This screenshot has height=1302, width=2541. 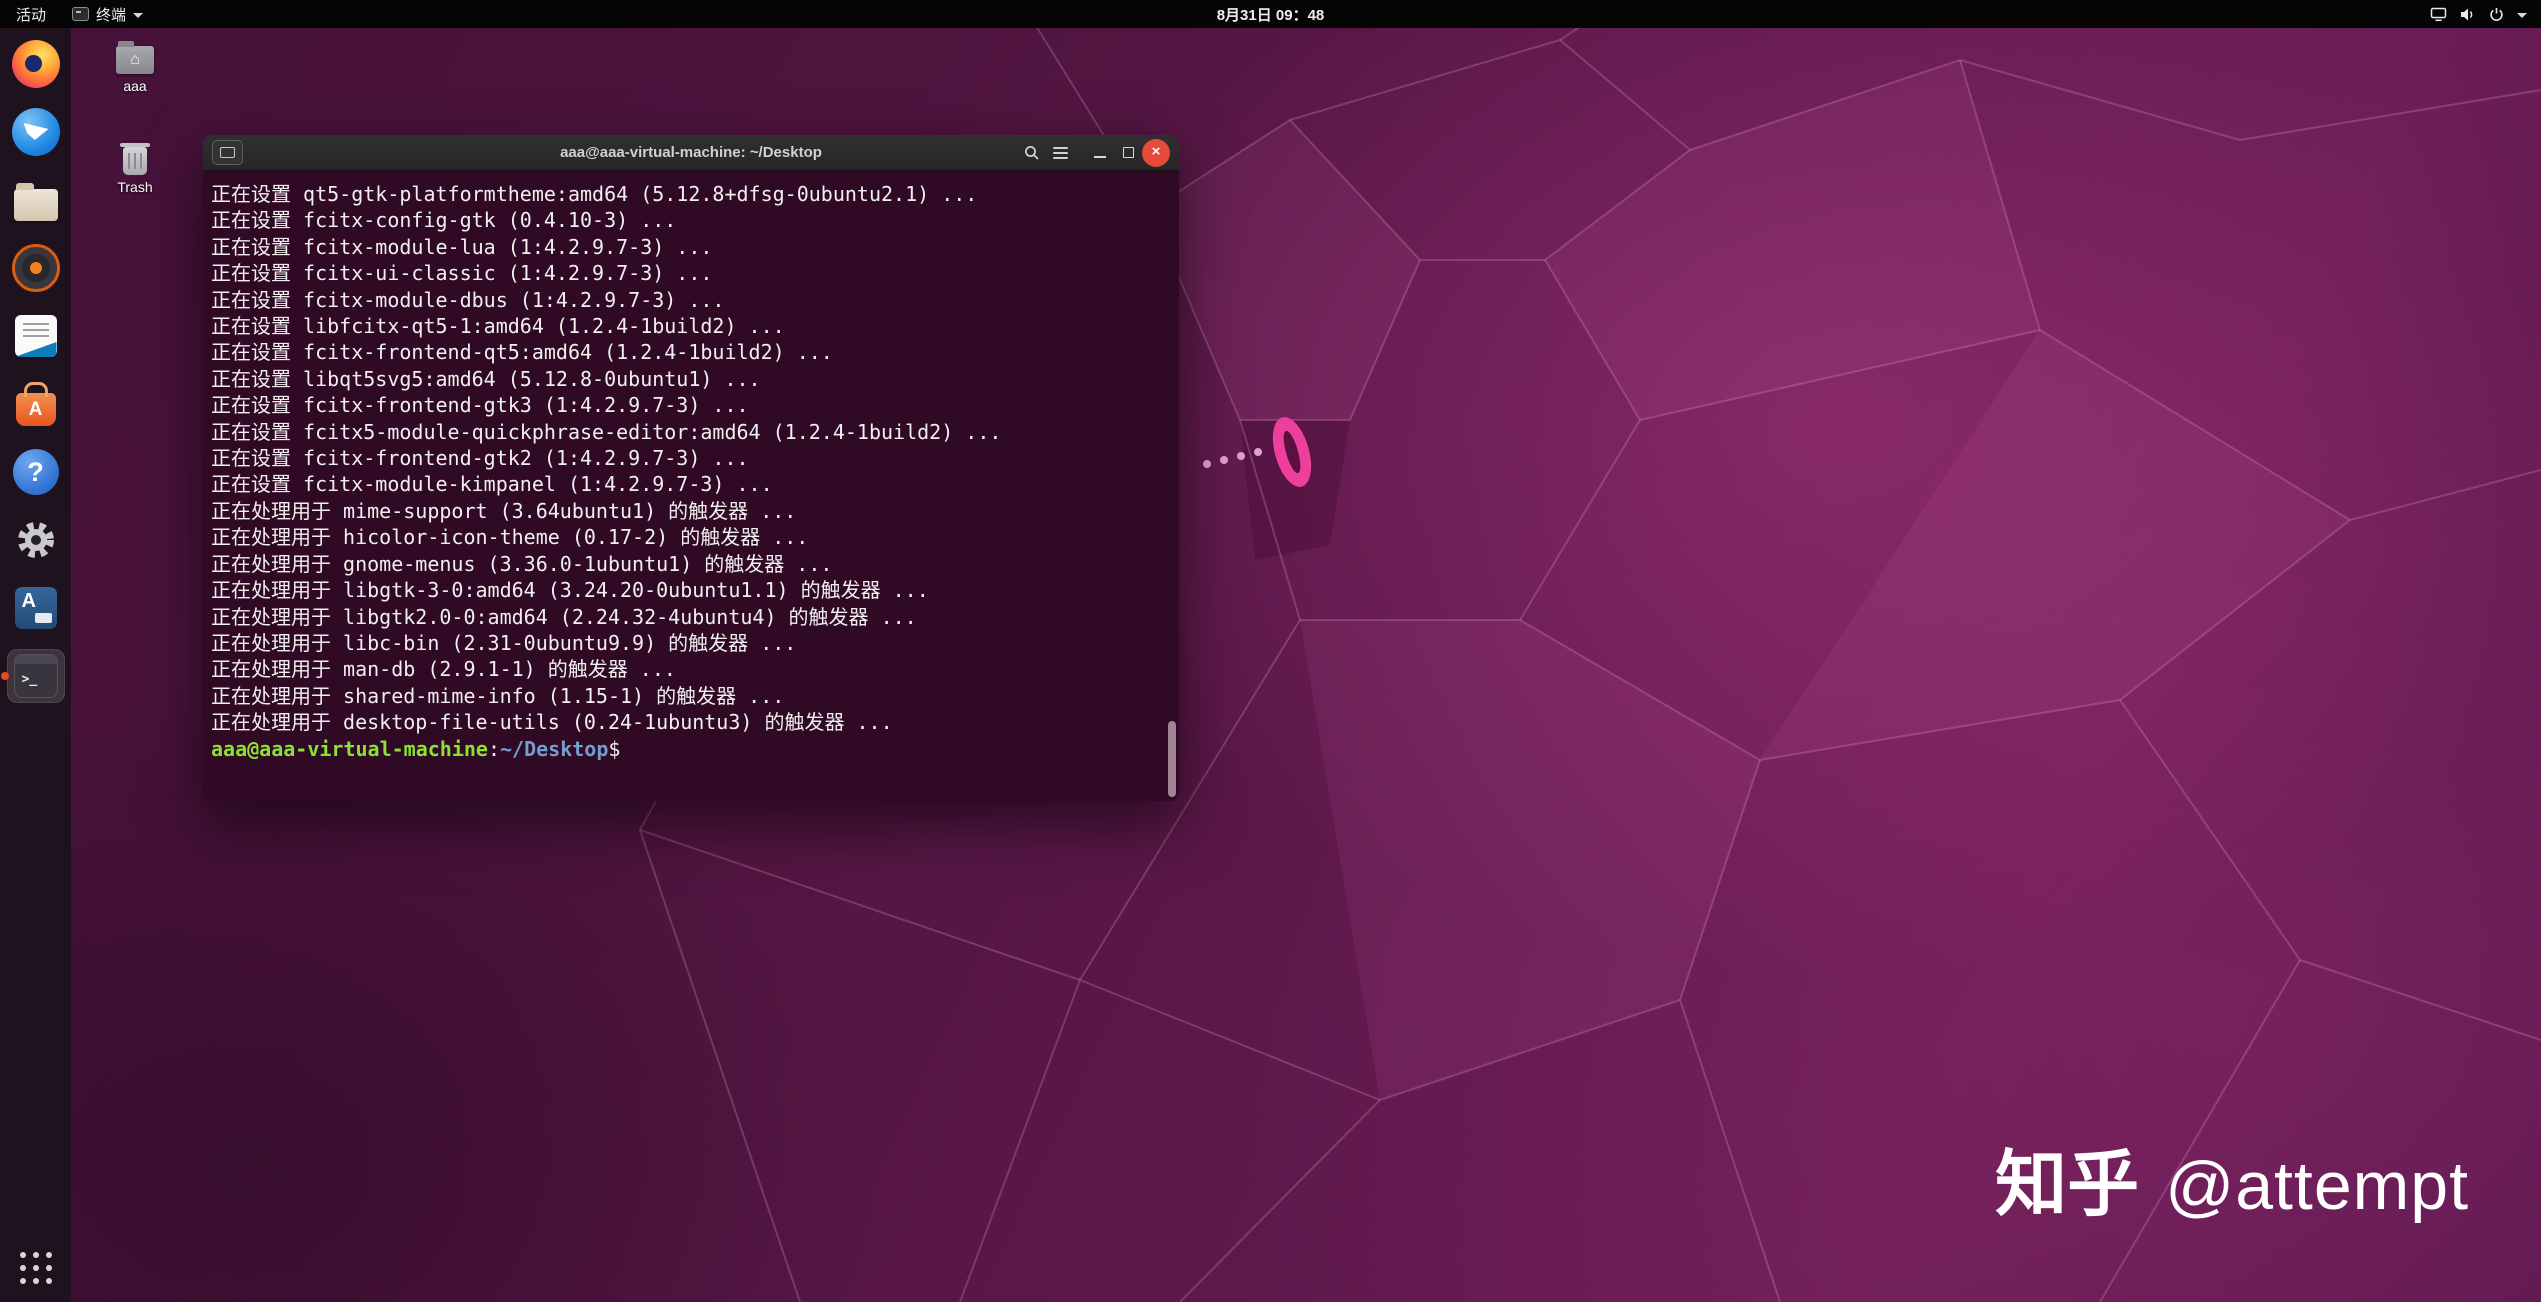 I want to click on window-title: aaa@aaa-virtual-machine: ~/Desktop, so click(x=691, y=152).